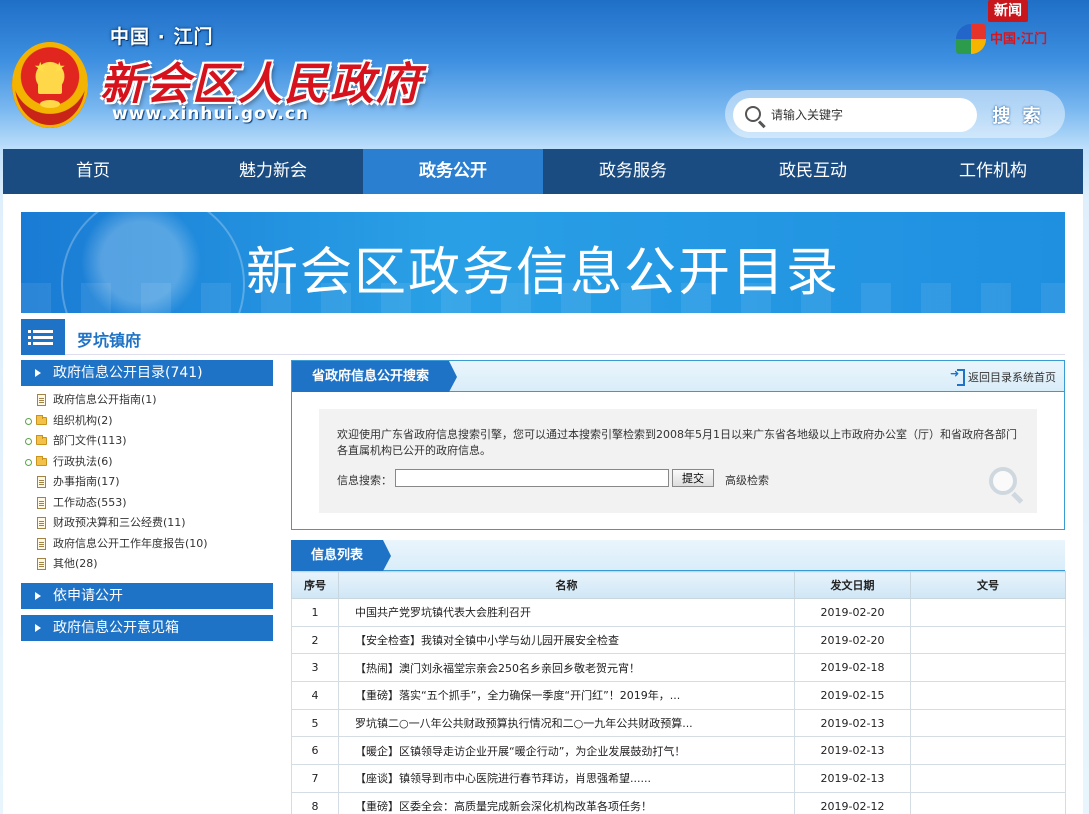  I want to click on nav-agencies: 工作机构, so click(993, 171).